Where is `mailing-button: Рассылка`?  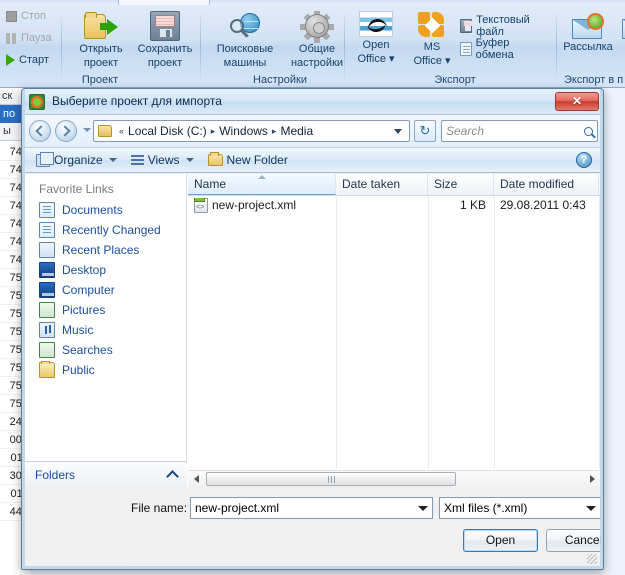
mailing-button: Рассылка is located at coordinates (588, 33).